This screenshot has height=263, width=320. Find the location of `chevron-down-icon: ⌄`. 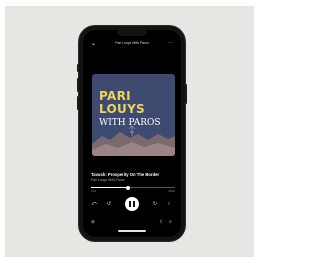

chevron-down-icon: ⌄ is located at coordinates (93, 44).